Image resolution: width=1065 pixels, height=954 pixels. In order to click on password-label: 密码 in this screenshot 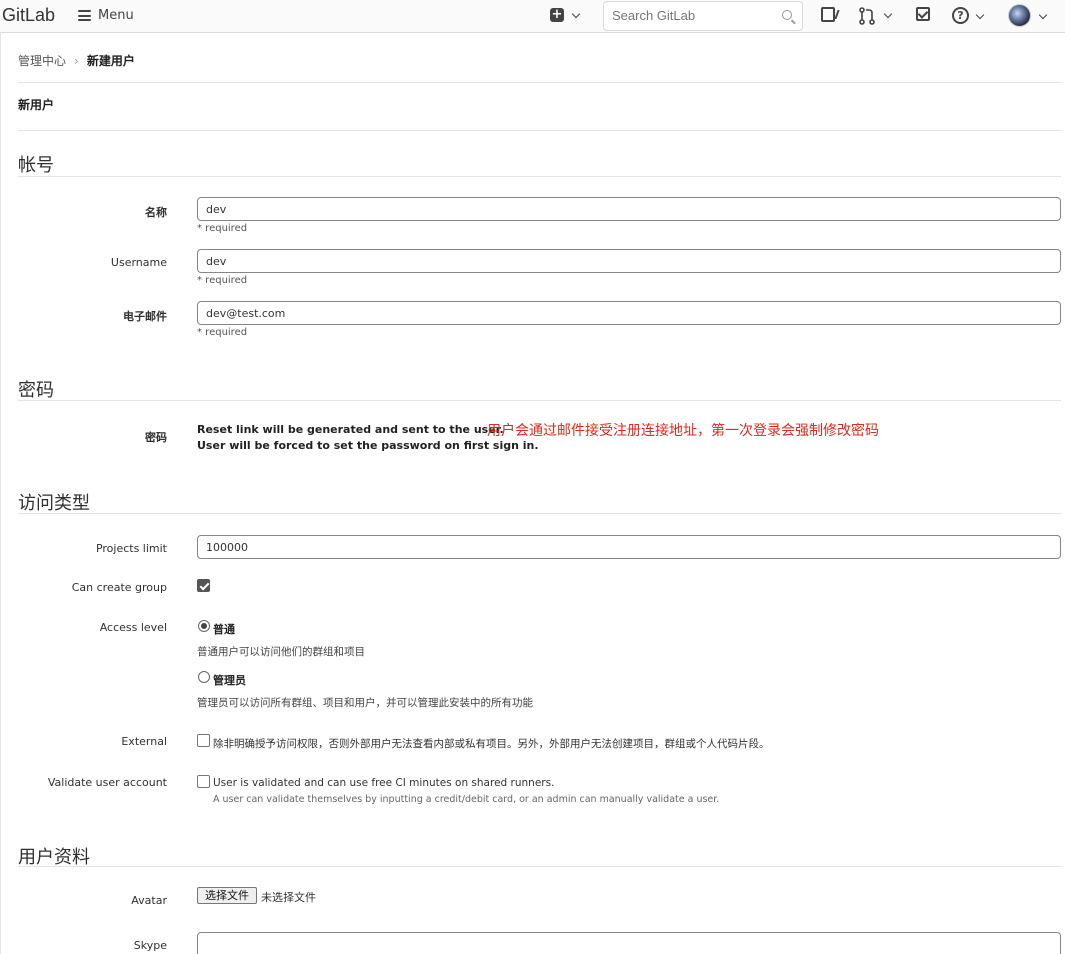, I will do `click(156, 437)`.